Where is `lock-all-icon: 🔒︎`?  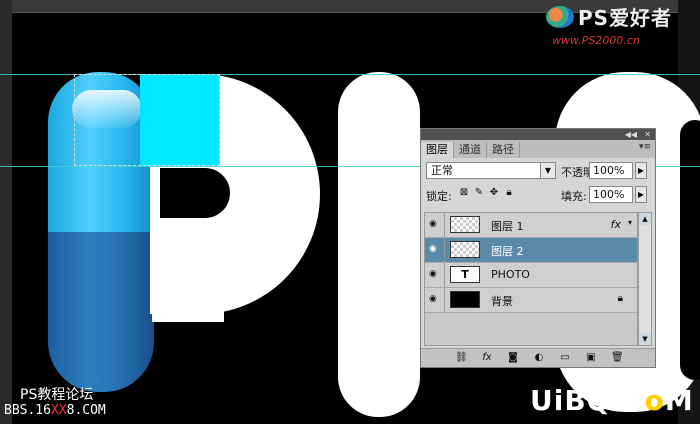
lock-all-icon: 🔒︎ is located at coordinates (509, 193).